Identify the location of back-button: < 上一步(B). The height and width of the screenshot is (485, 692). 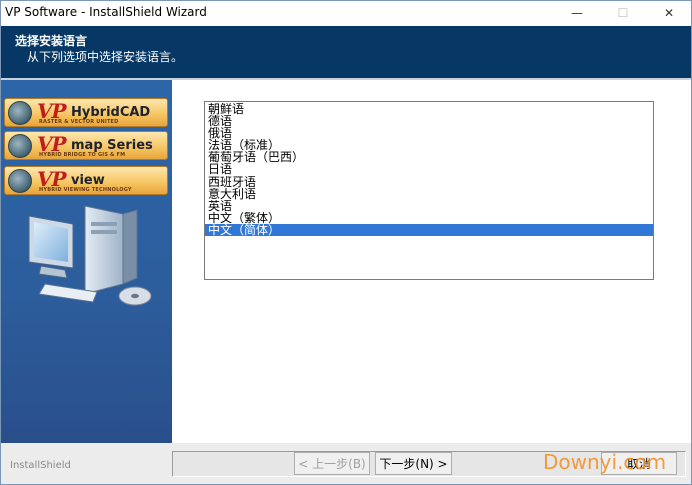
(332, 463).